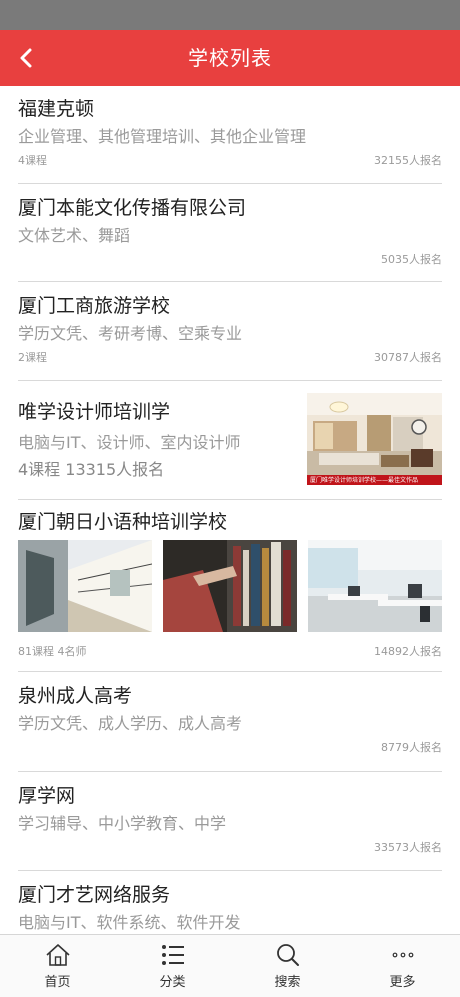  Describe the element at coordinates (408, 651) in the screenshot. I see `enrollment-count: 14892人报名` at that location.